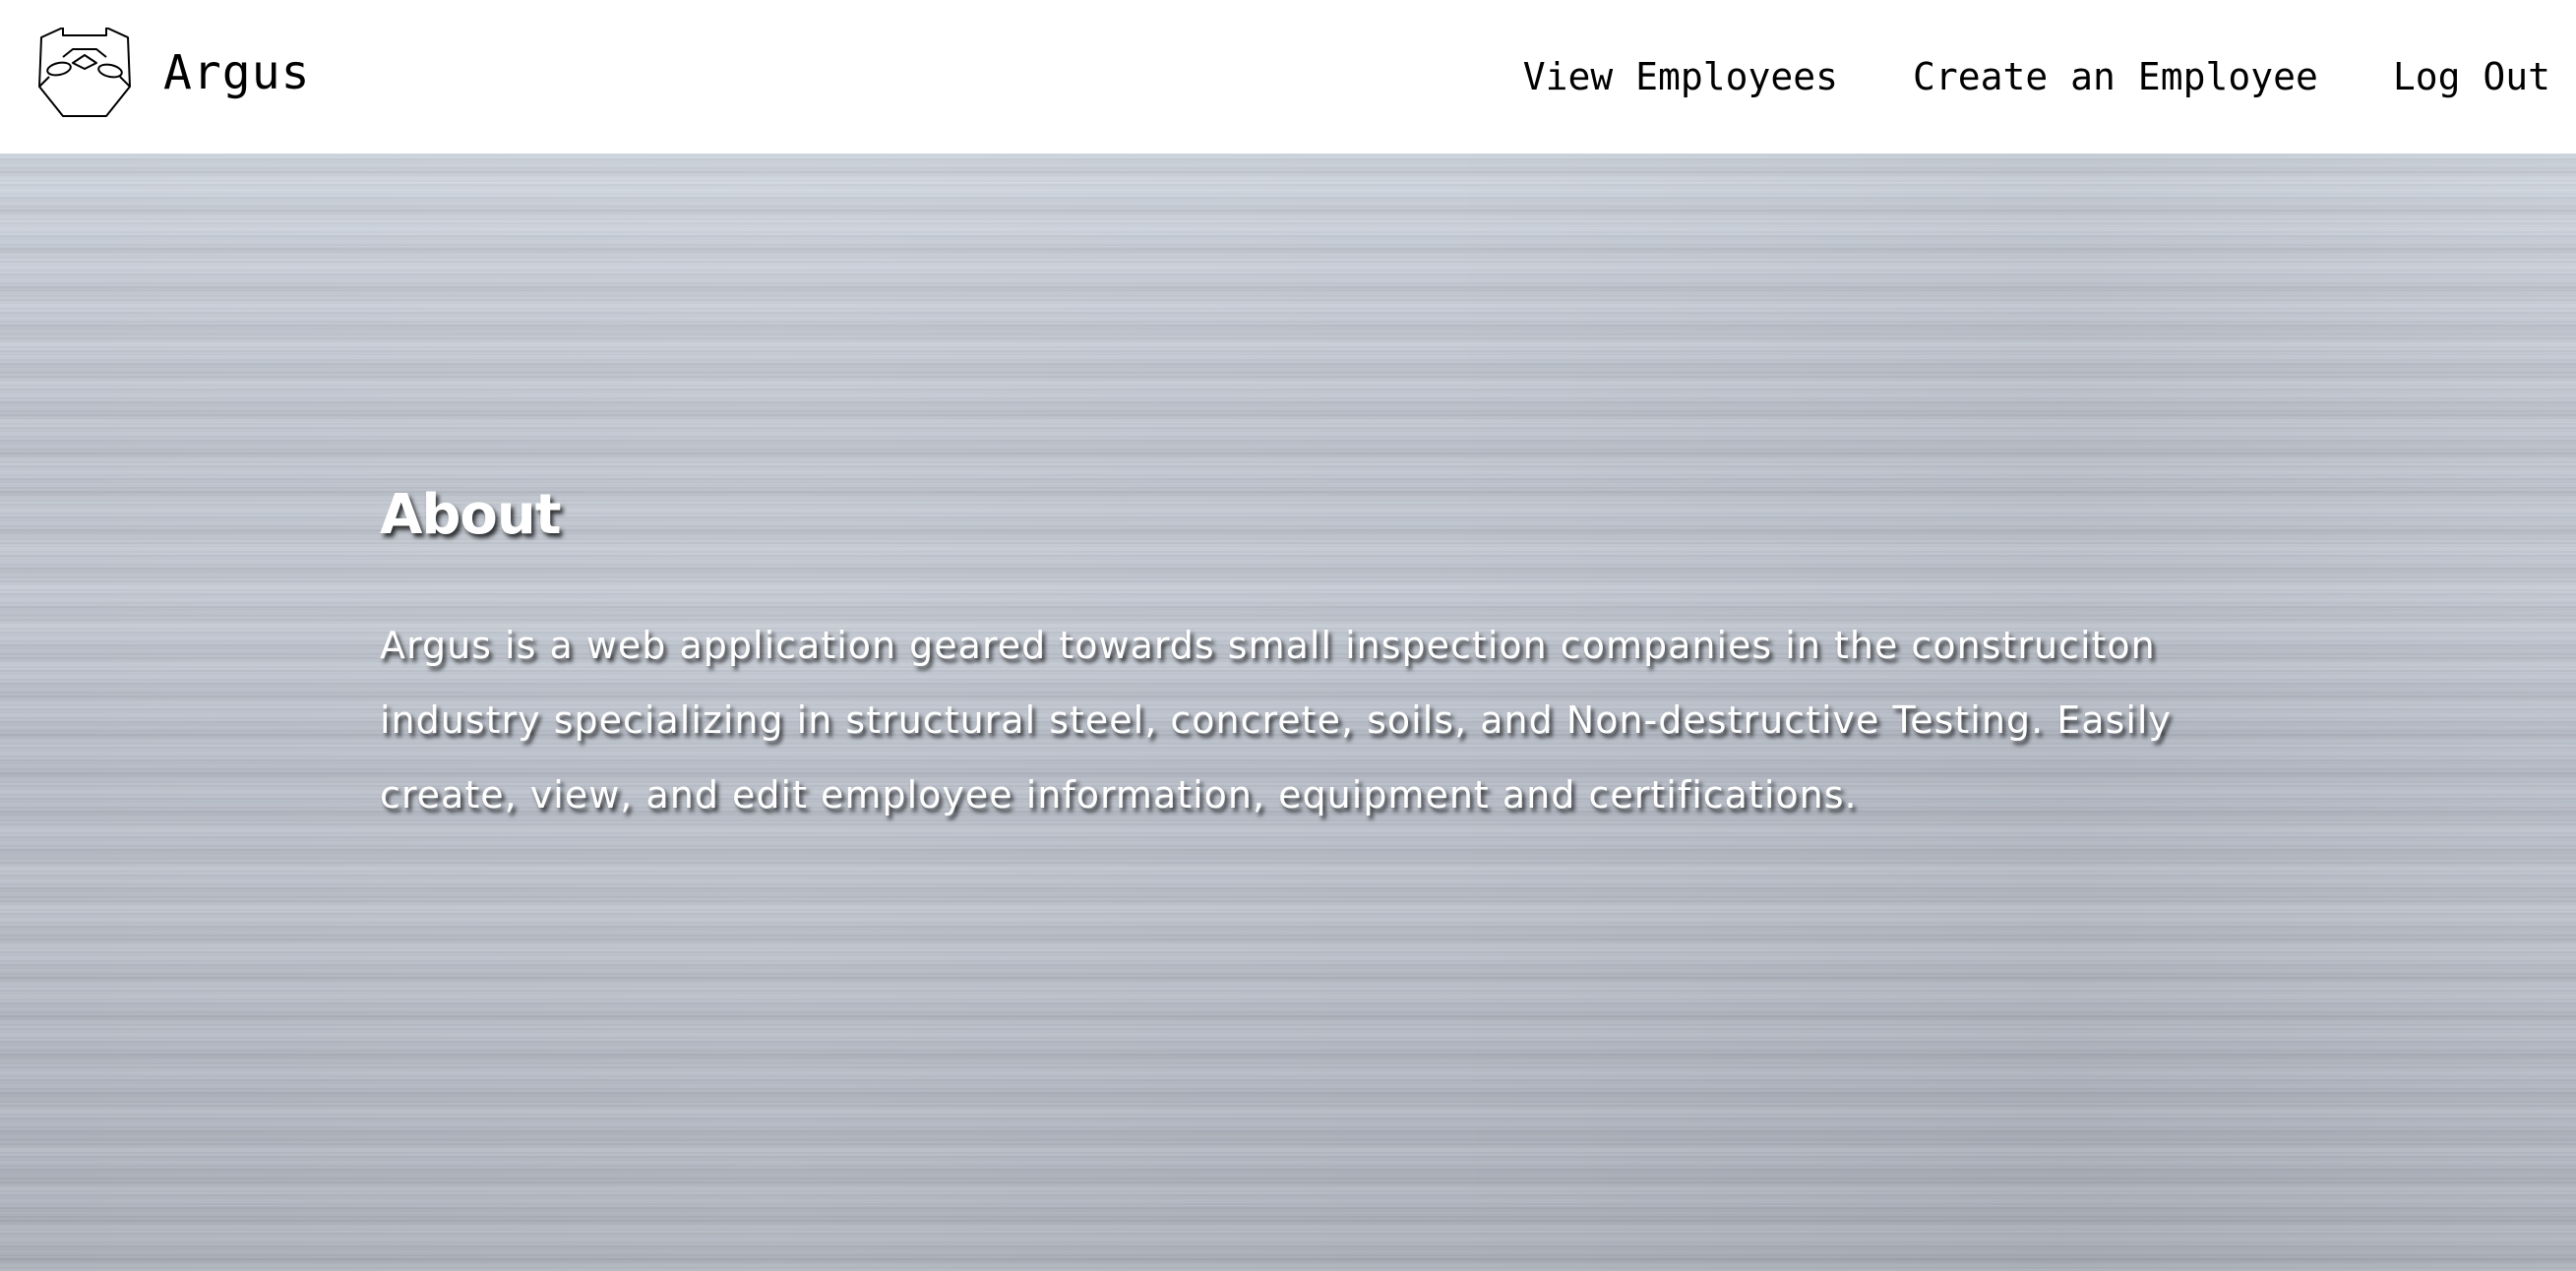 This screenshot has width=2576, height=1271. What do you see at coordinates (1680, 76) in the screenshot?
I see `nav-view-employees: View Employees` at bounding box center [1680, 76].